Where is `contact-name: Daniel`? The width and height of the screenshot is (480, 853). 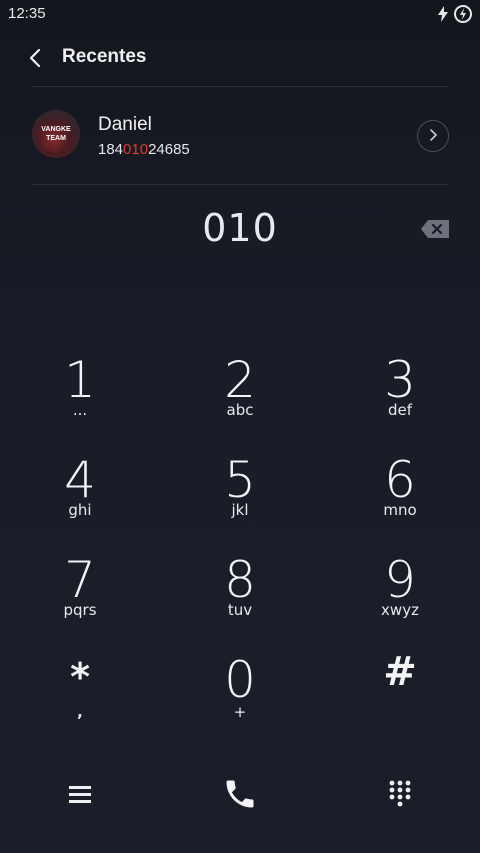
contact-name: Daniel is located at coordinates (125, 124).